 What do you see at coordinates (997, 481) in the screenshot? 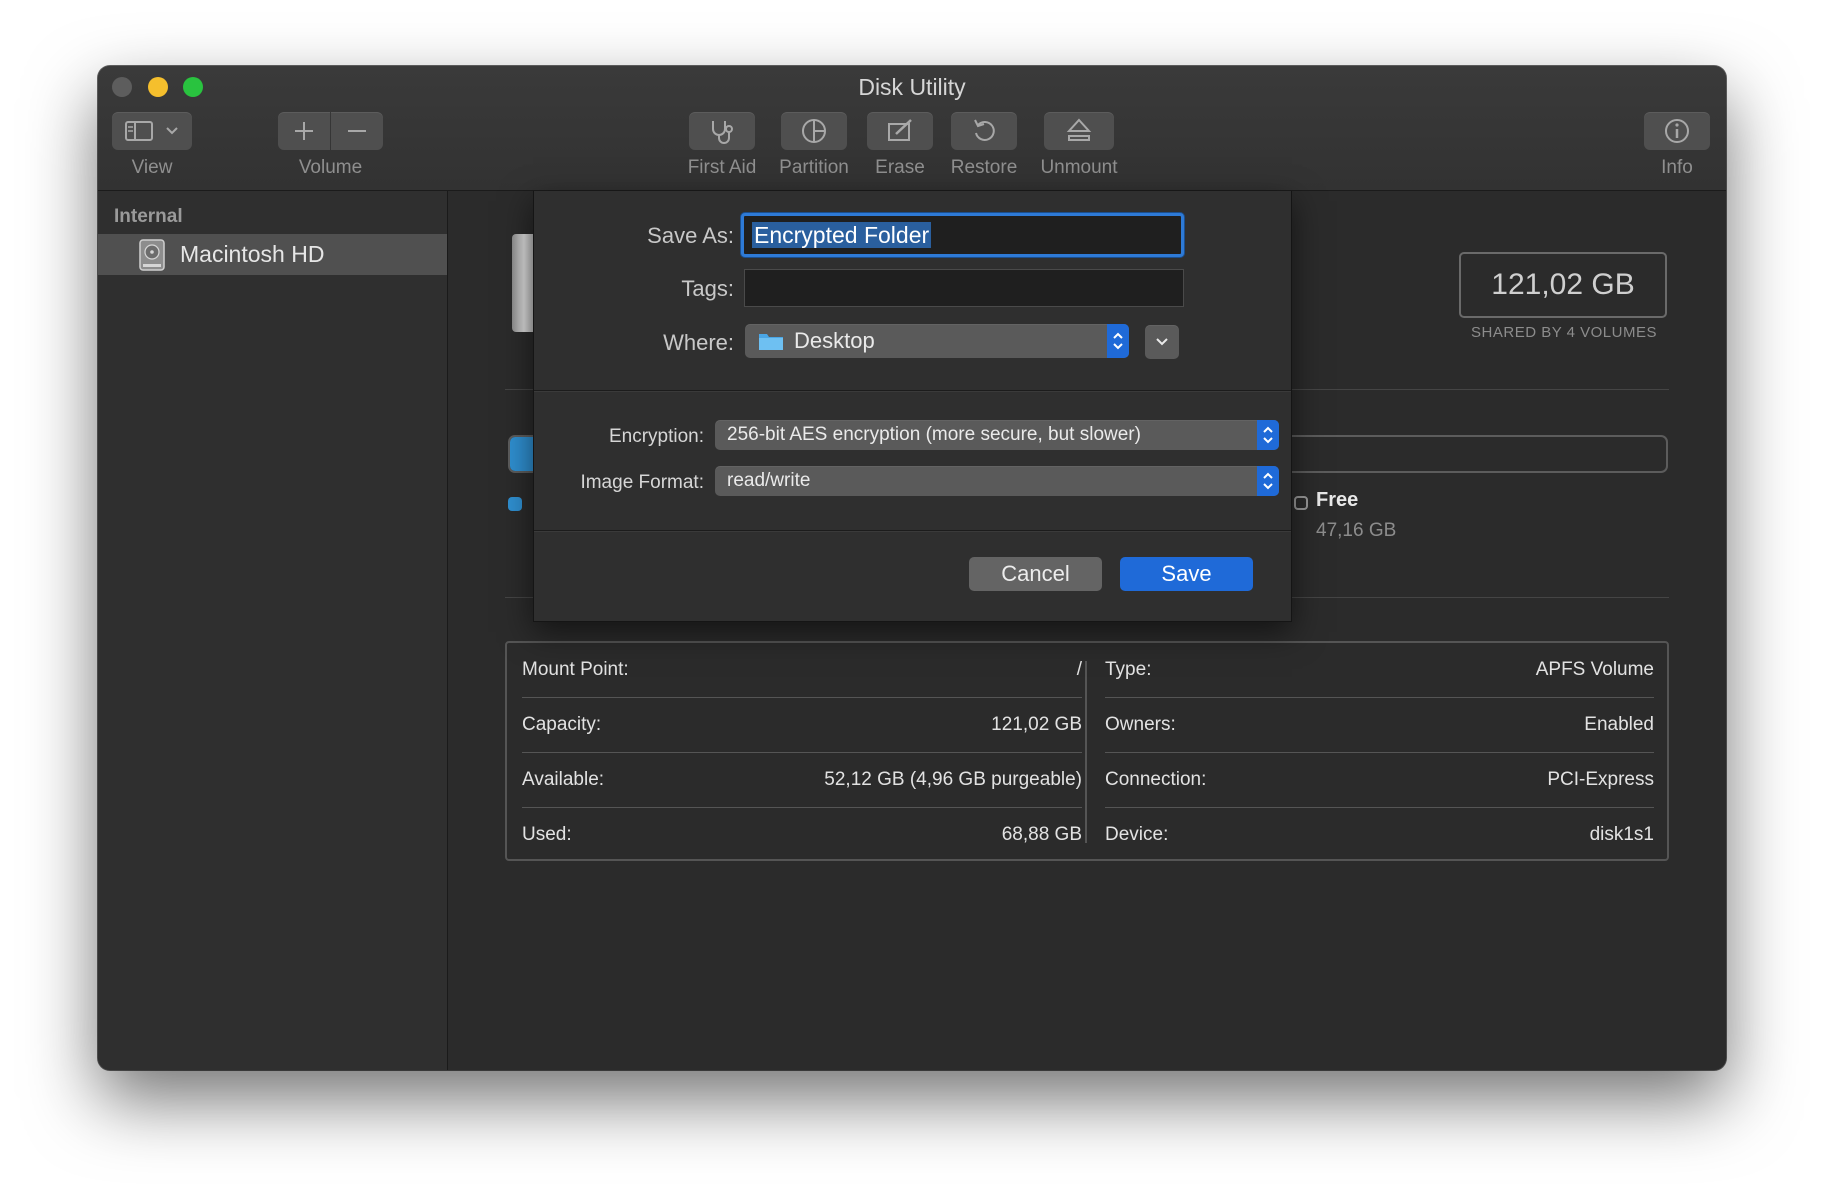
I see `image-format-popup: read/write` at bounding box center [997, 481].